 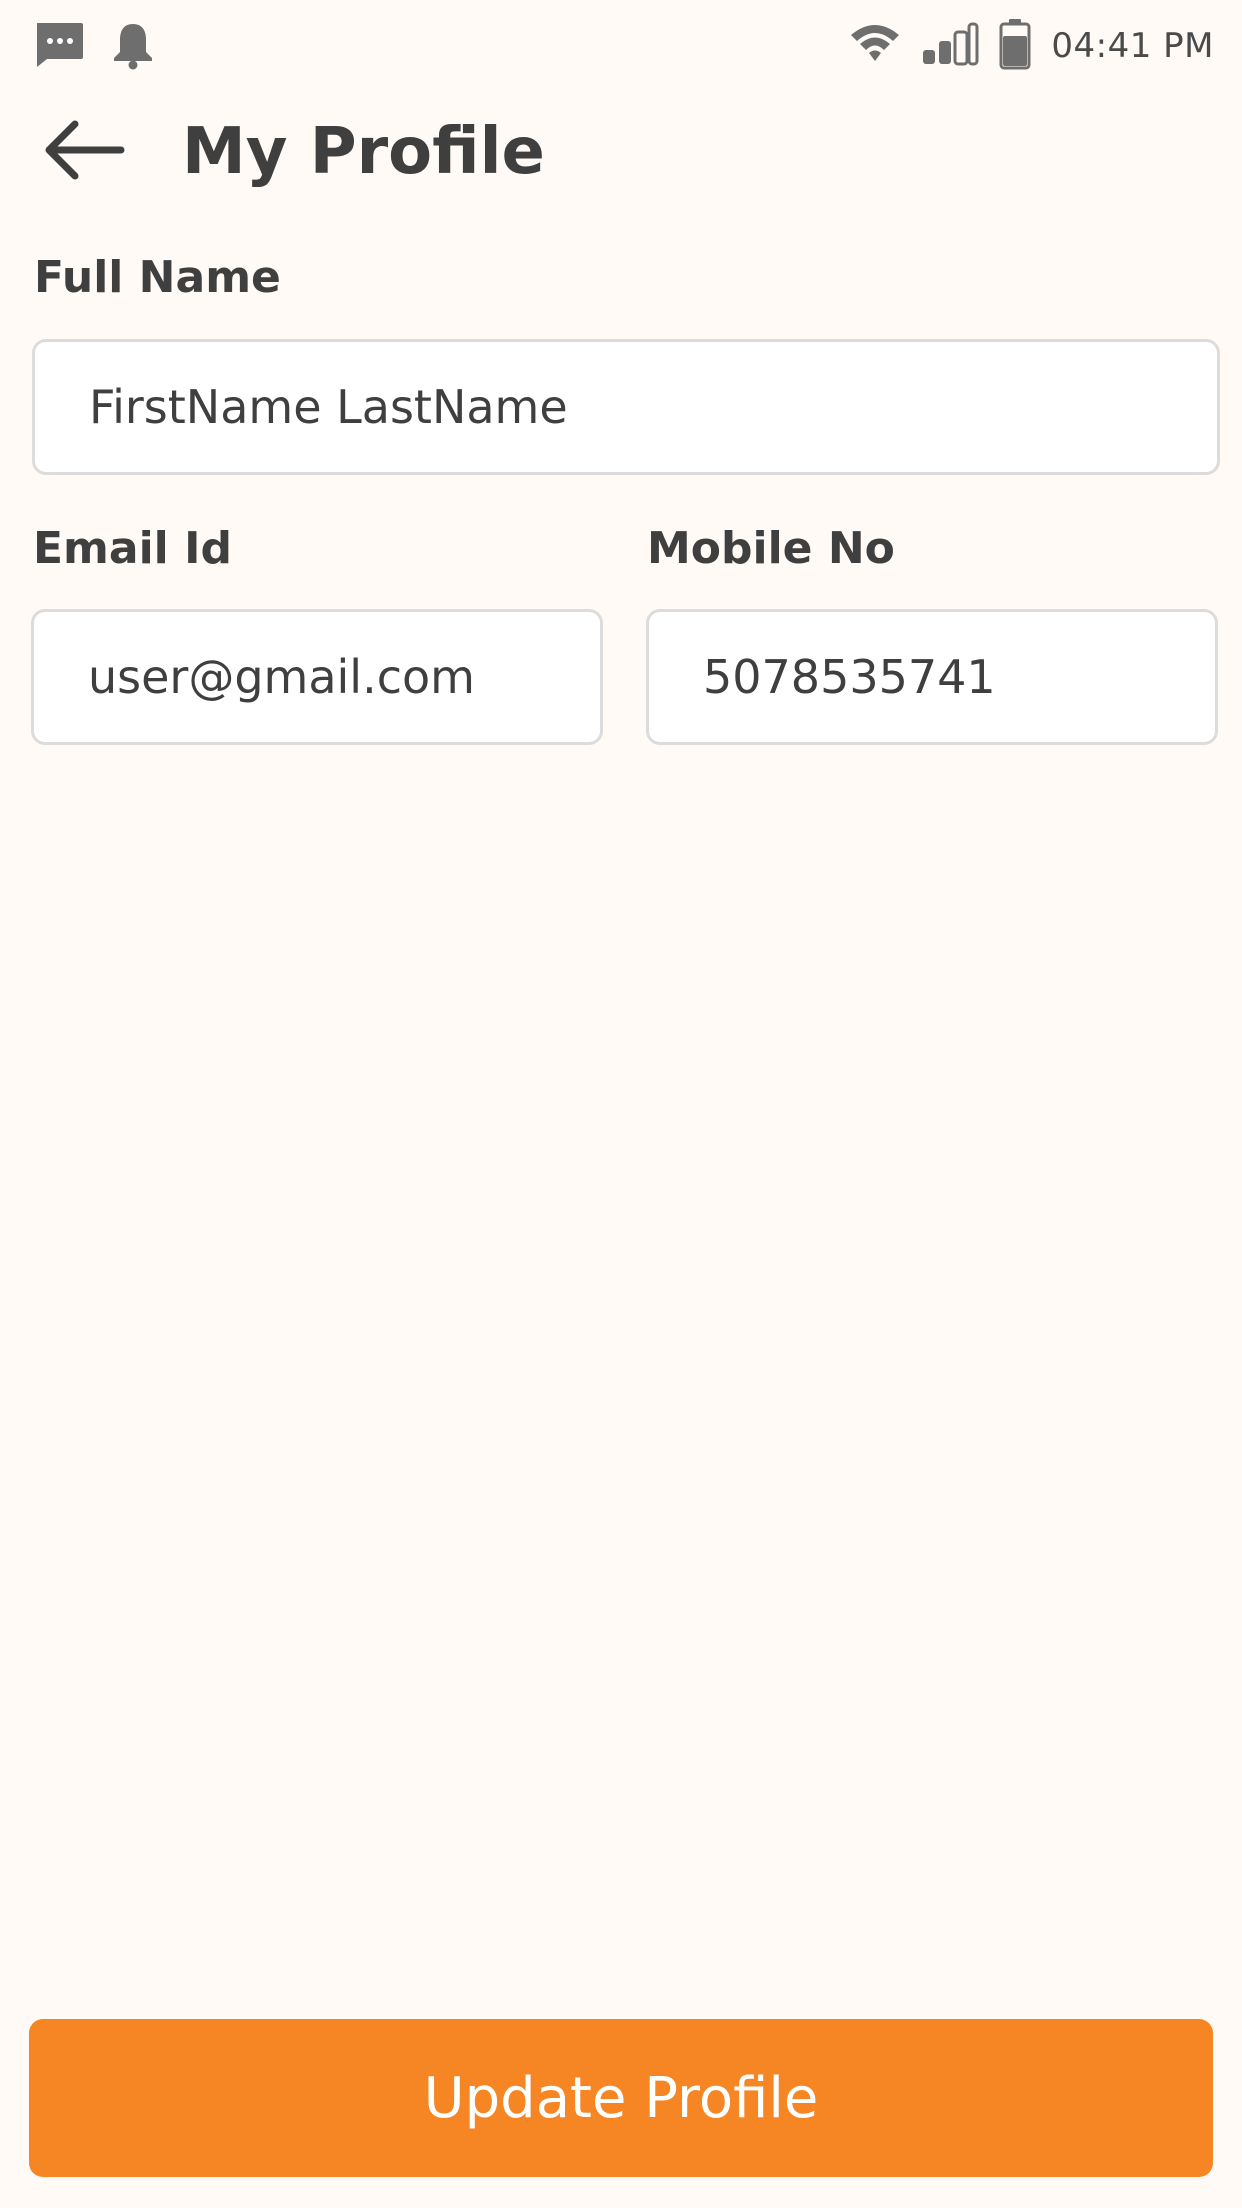 What do you see at coordinates (328, 407) in the screenshot?
I see `full-name-value: FirstName LastName` at bounding box center [328, 407].